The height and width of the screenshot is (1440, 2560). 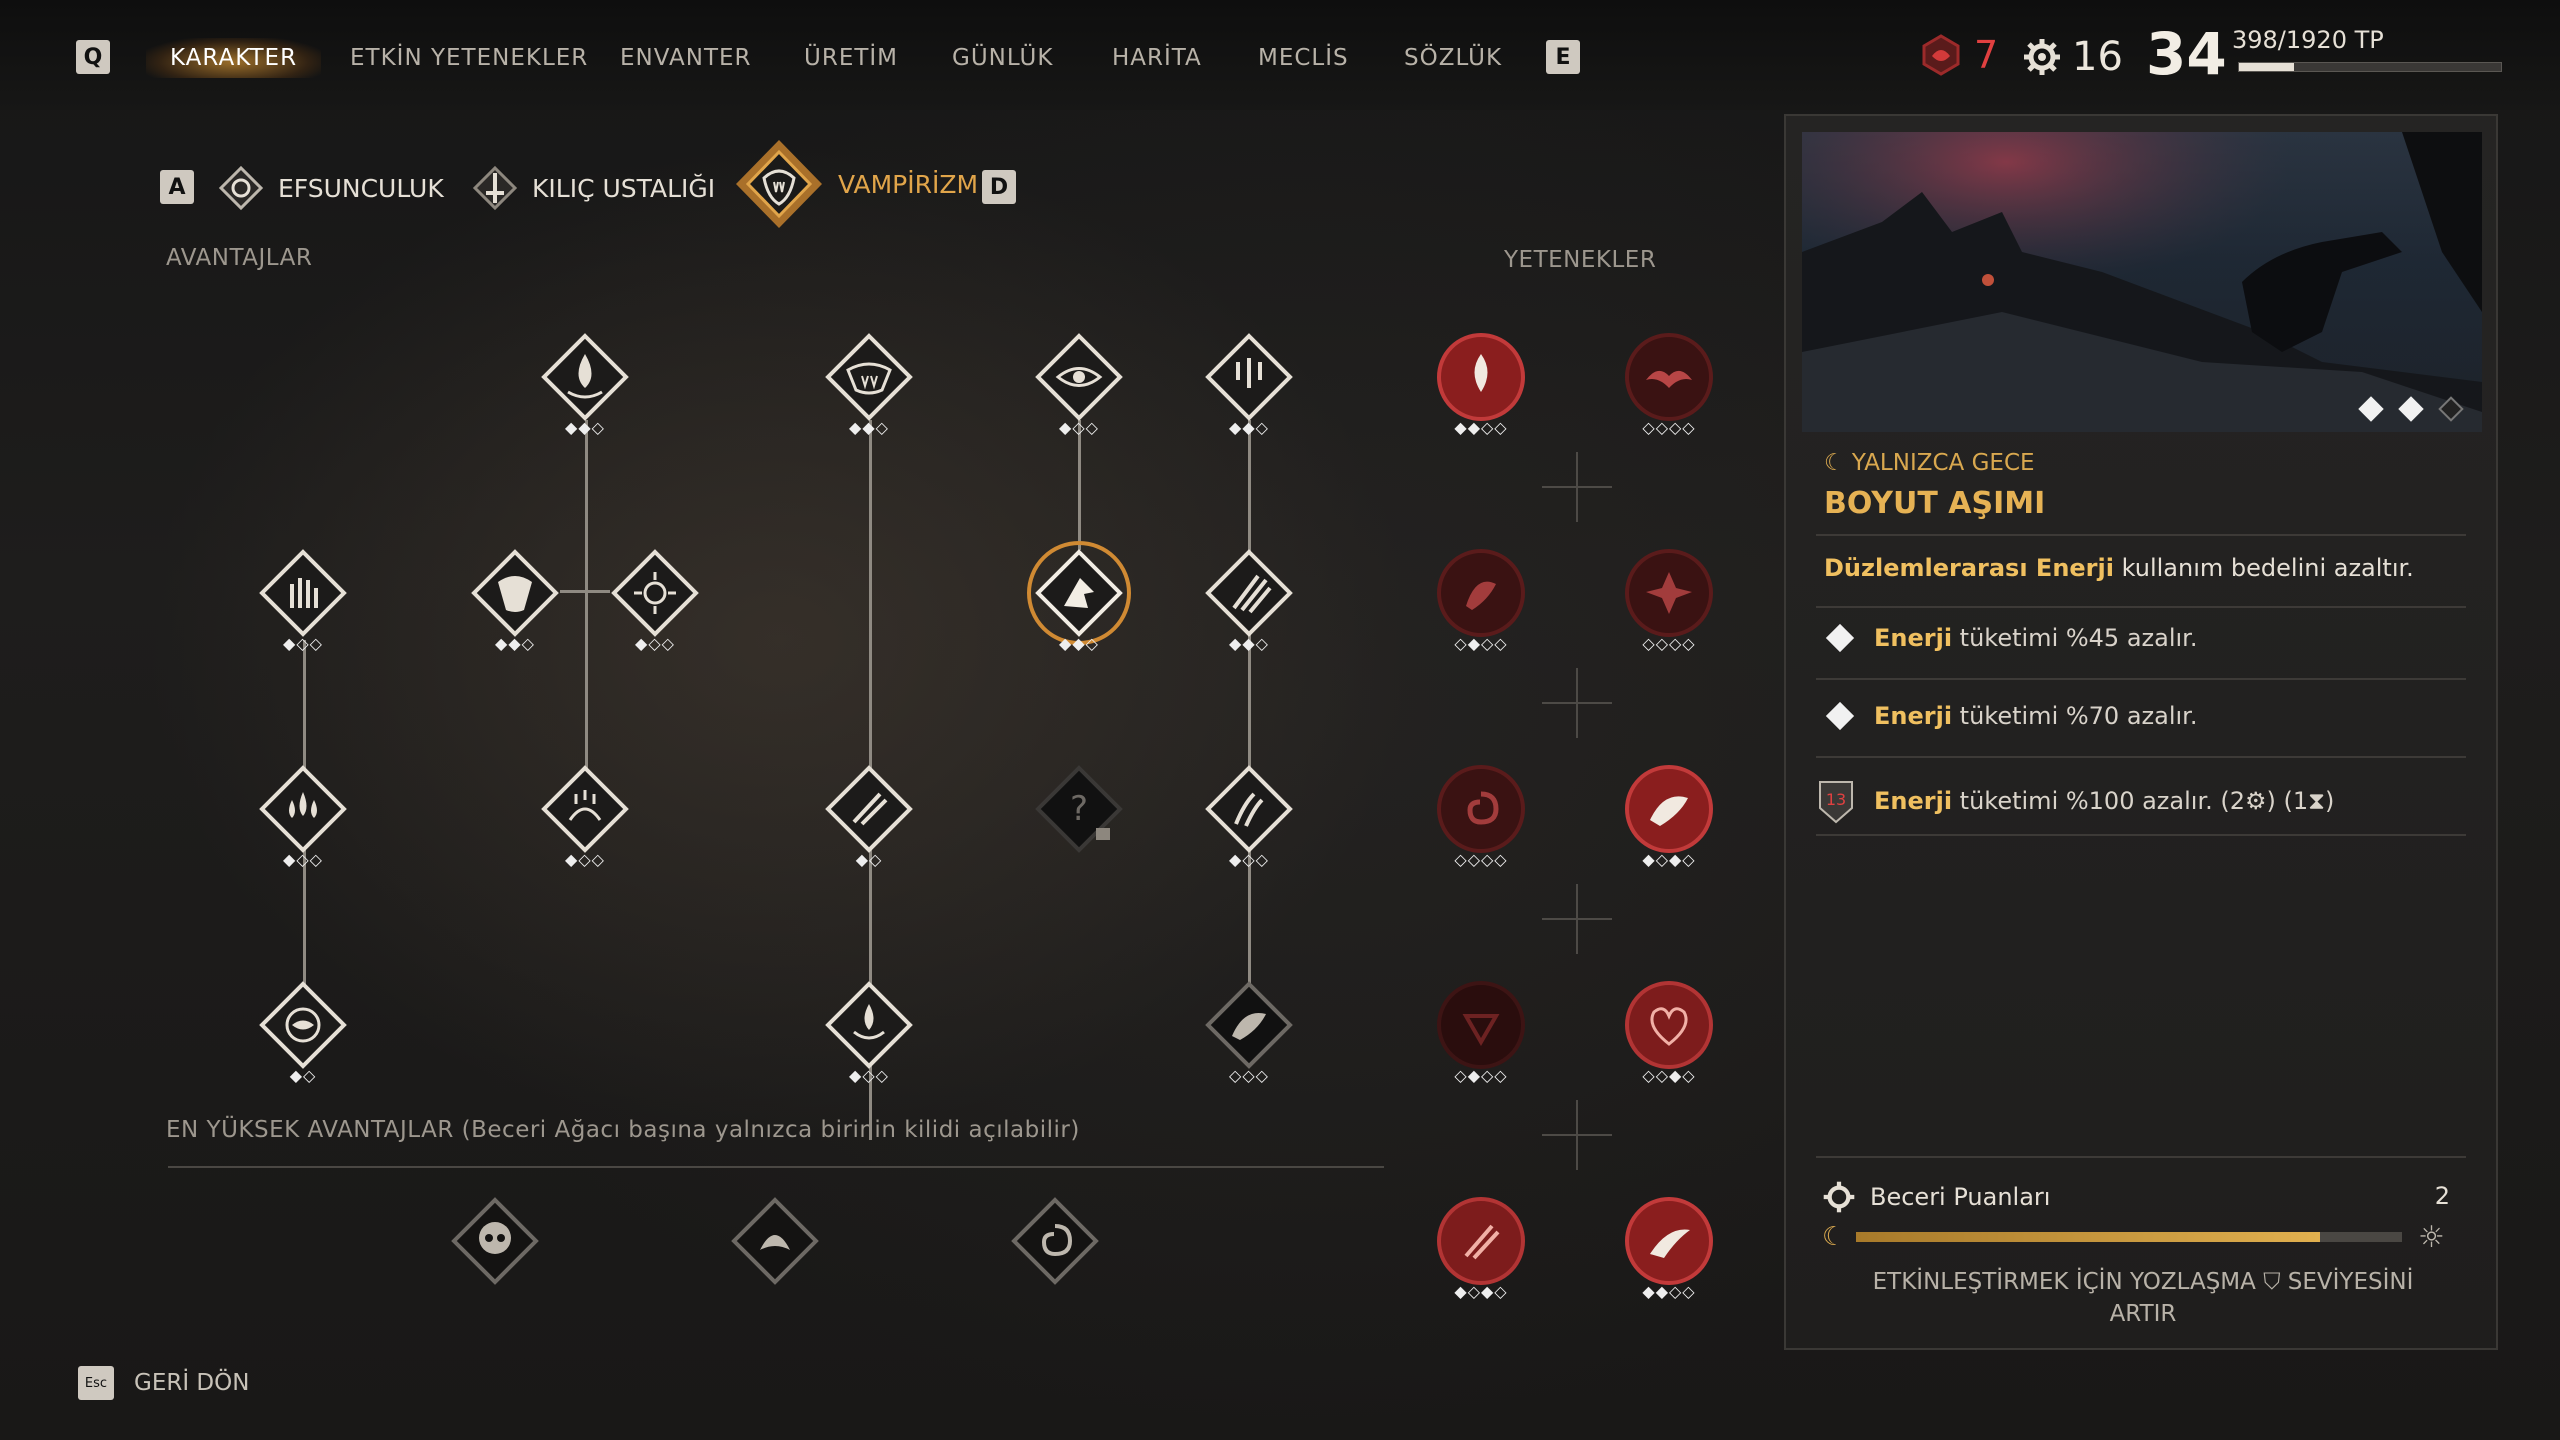 What do you see at coordinates (2287, 801) in the screenshot?
I see `effect-suffix: ) (1` at bounding box center [2287, 801].